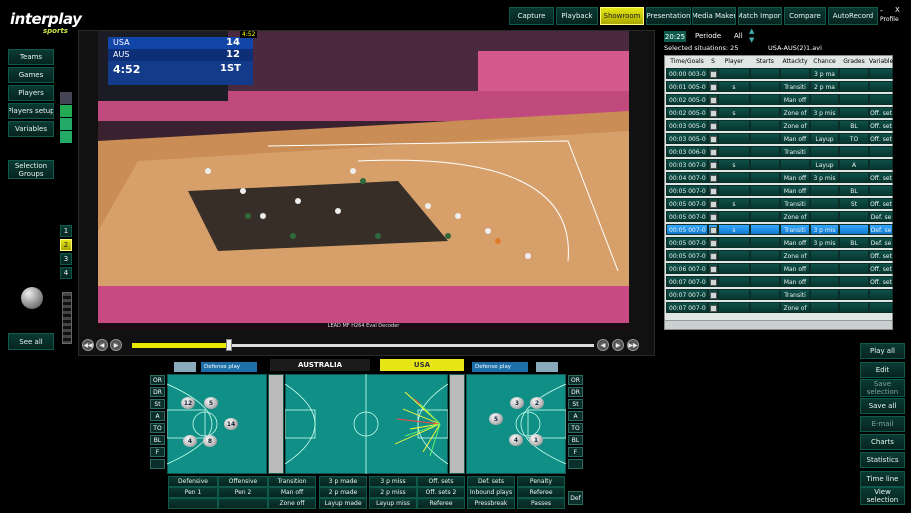 This screenshot has width=911, height=513. Describe the element at coordinates (779, 295) in the screenshot. I see `table-row: 00:07 007-0 Transiti` at that location.